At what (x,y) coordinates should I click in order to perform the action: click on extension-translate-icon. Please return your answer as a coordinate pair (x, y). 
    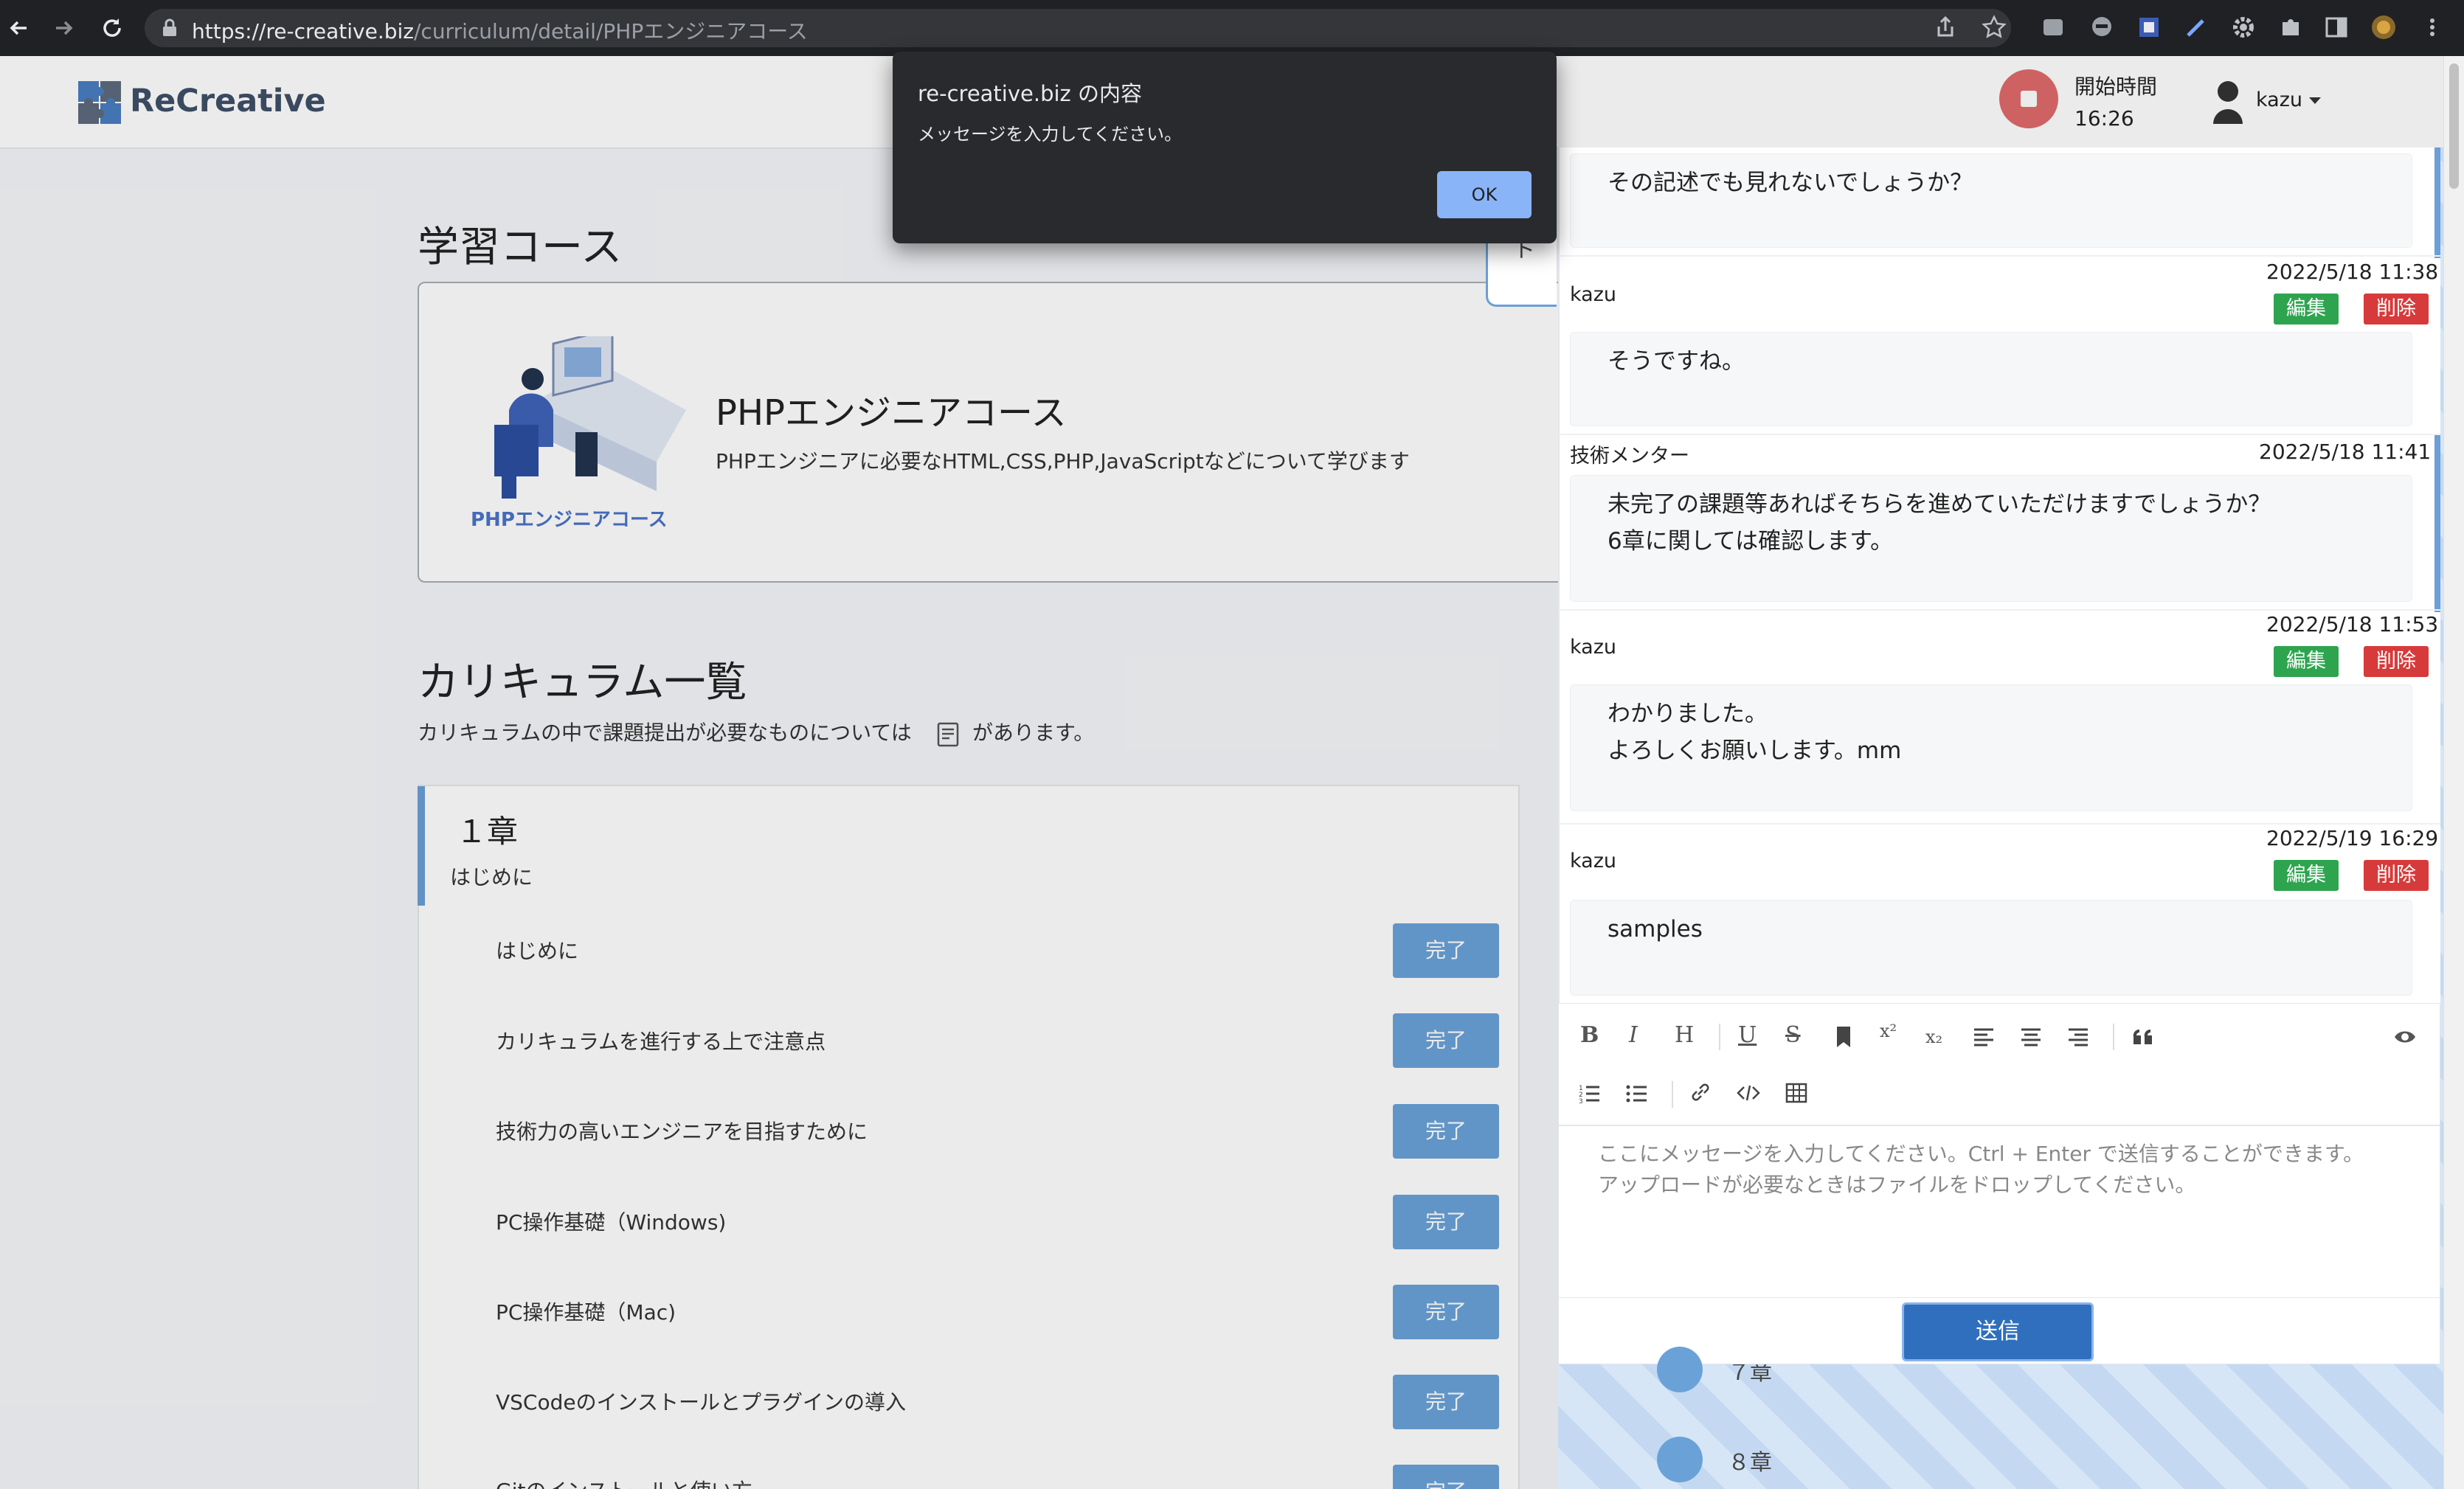
    Looking at the image, I should click on (2053, 28).